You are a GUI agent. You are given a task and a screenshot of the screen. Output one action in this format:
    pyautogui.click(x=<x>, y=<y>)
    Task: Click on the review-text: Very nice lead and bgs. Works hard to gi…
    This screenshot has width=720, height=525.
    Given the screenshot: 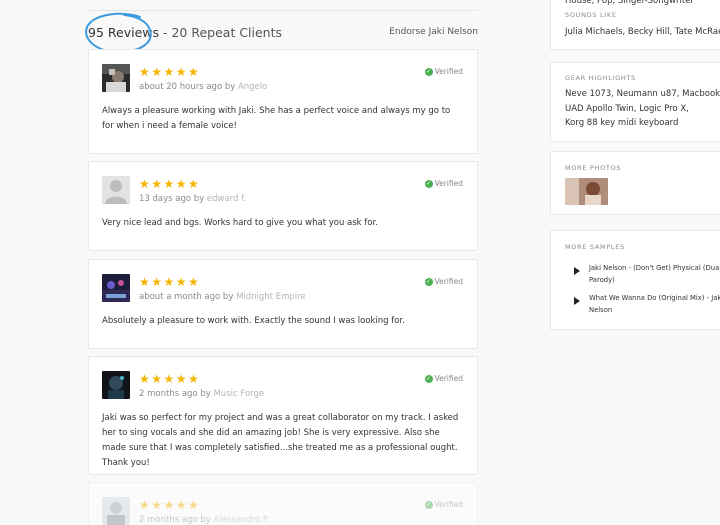 What is the action you would take?
    pyautogui.click(x=240, y=223)
    